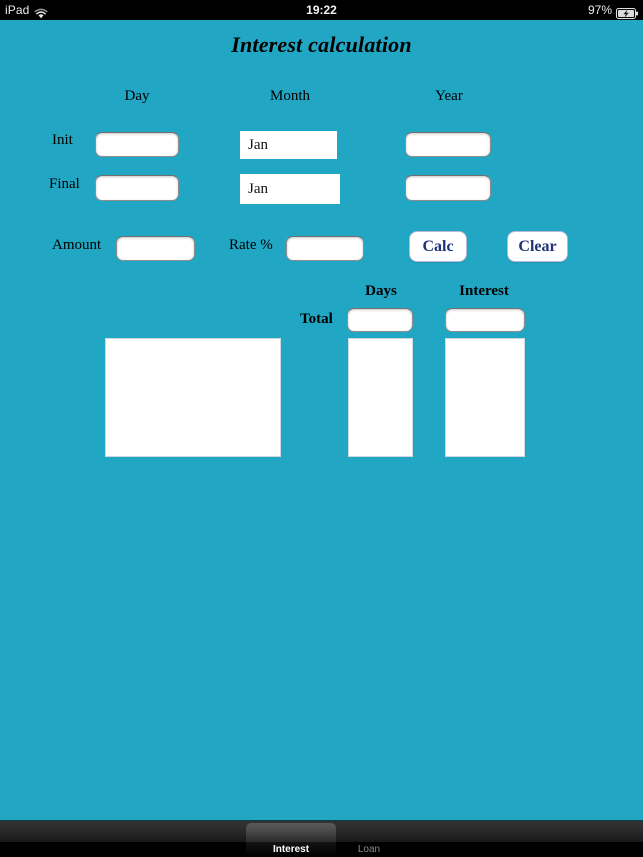 This screenshot has height=857, width=643. I want to click on page-title: Interest calculation, so click(321, 44).